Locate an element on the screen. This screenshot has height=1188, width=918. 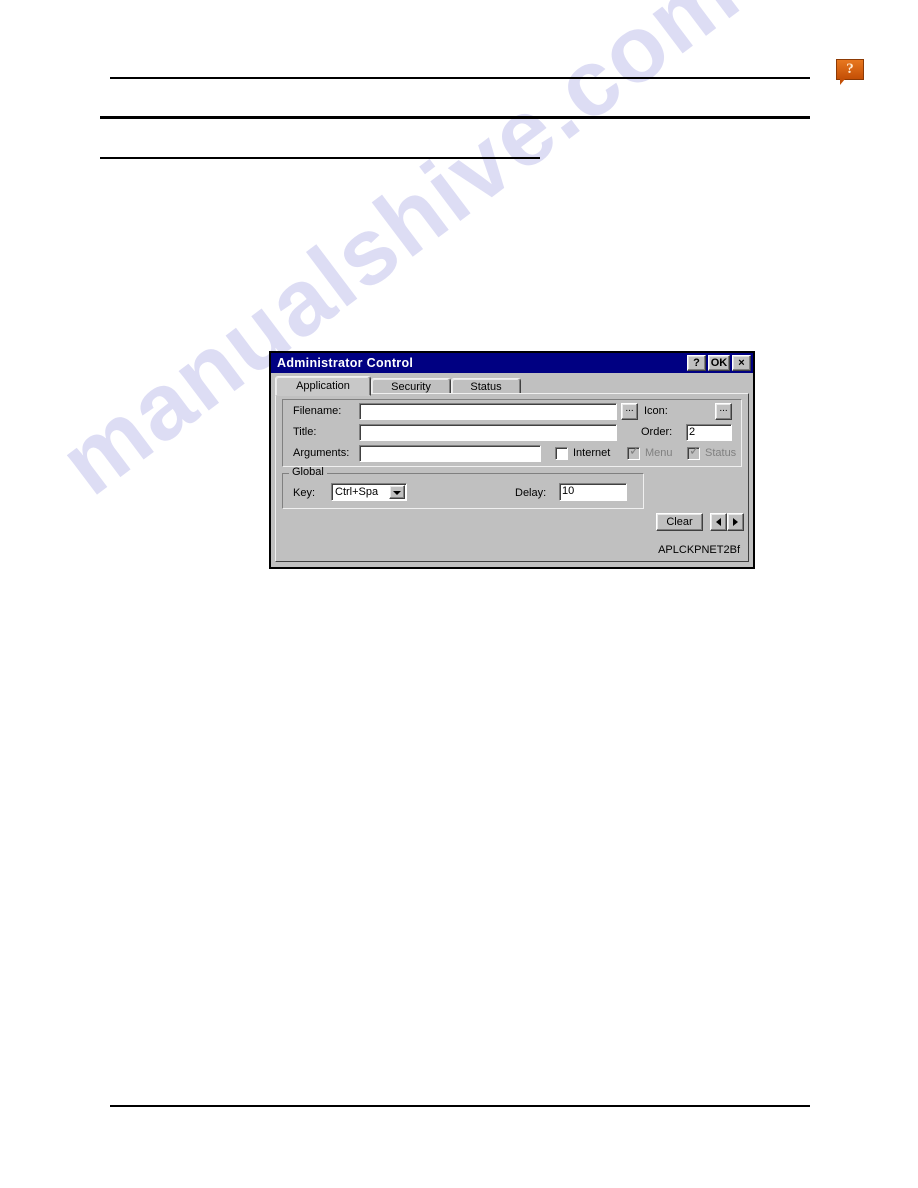
global-group-box: Global Key: Ctrl+Spa Delay: 10 is located at coordinates (463, 488).